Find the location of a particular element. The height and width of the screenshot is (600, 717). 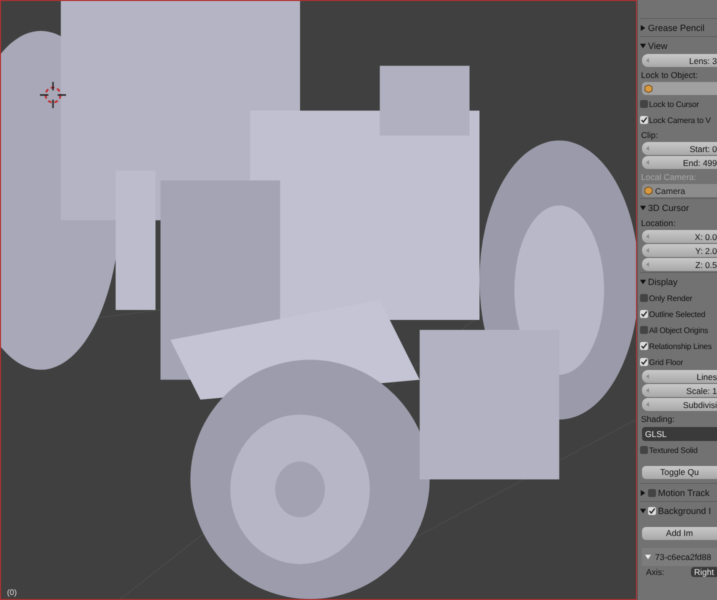

field-label: Shading: is located at coordinates (658, 419).